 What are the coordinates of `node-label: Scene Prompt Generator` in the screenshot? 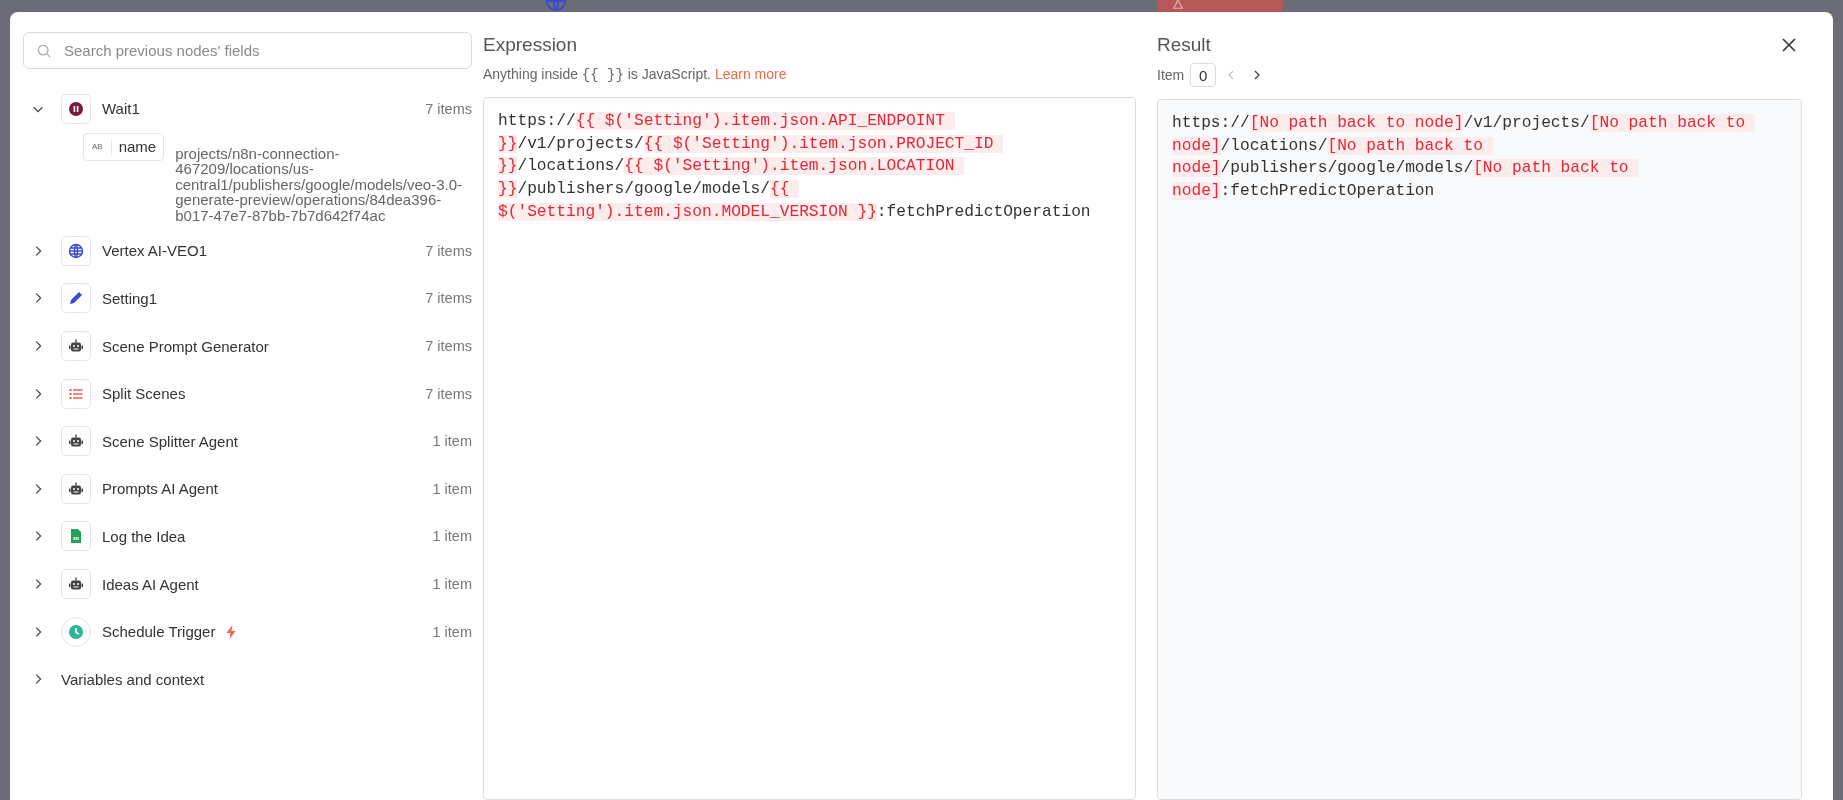 It's located at (185, 346).